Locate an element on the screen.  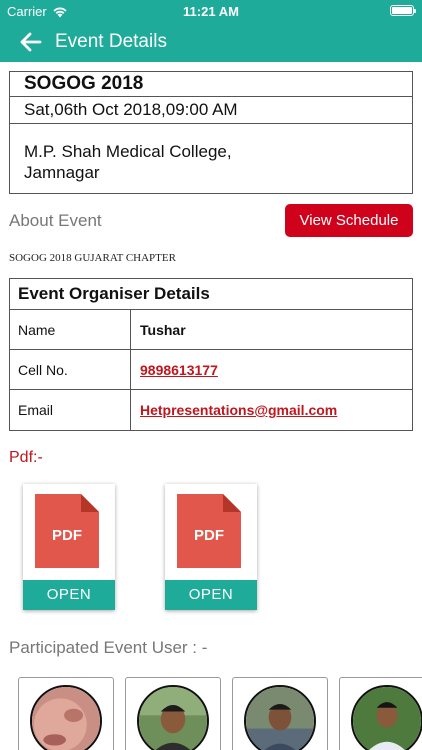
table-row: Email Hetpresentations@gmail.com is located at coordinates (211, 410).